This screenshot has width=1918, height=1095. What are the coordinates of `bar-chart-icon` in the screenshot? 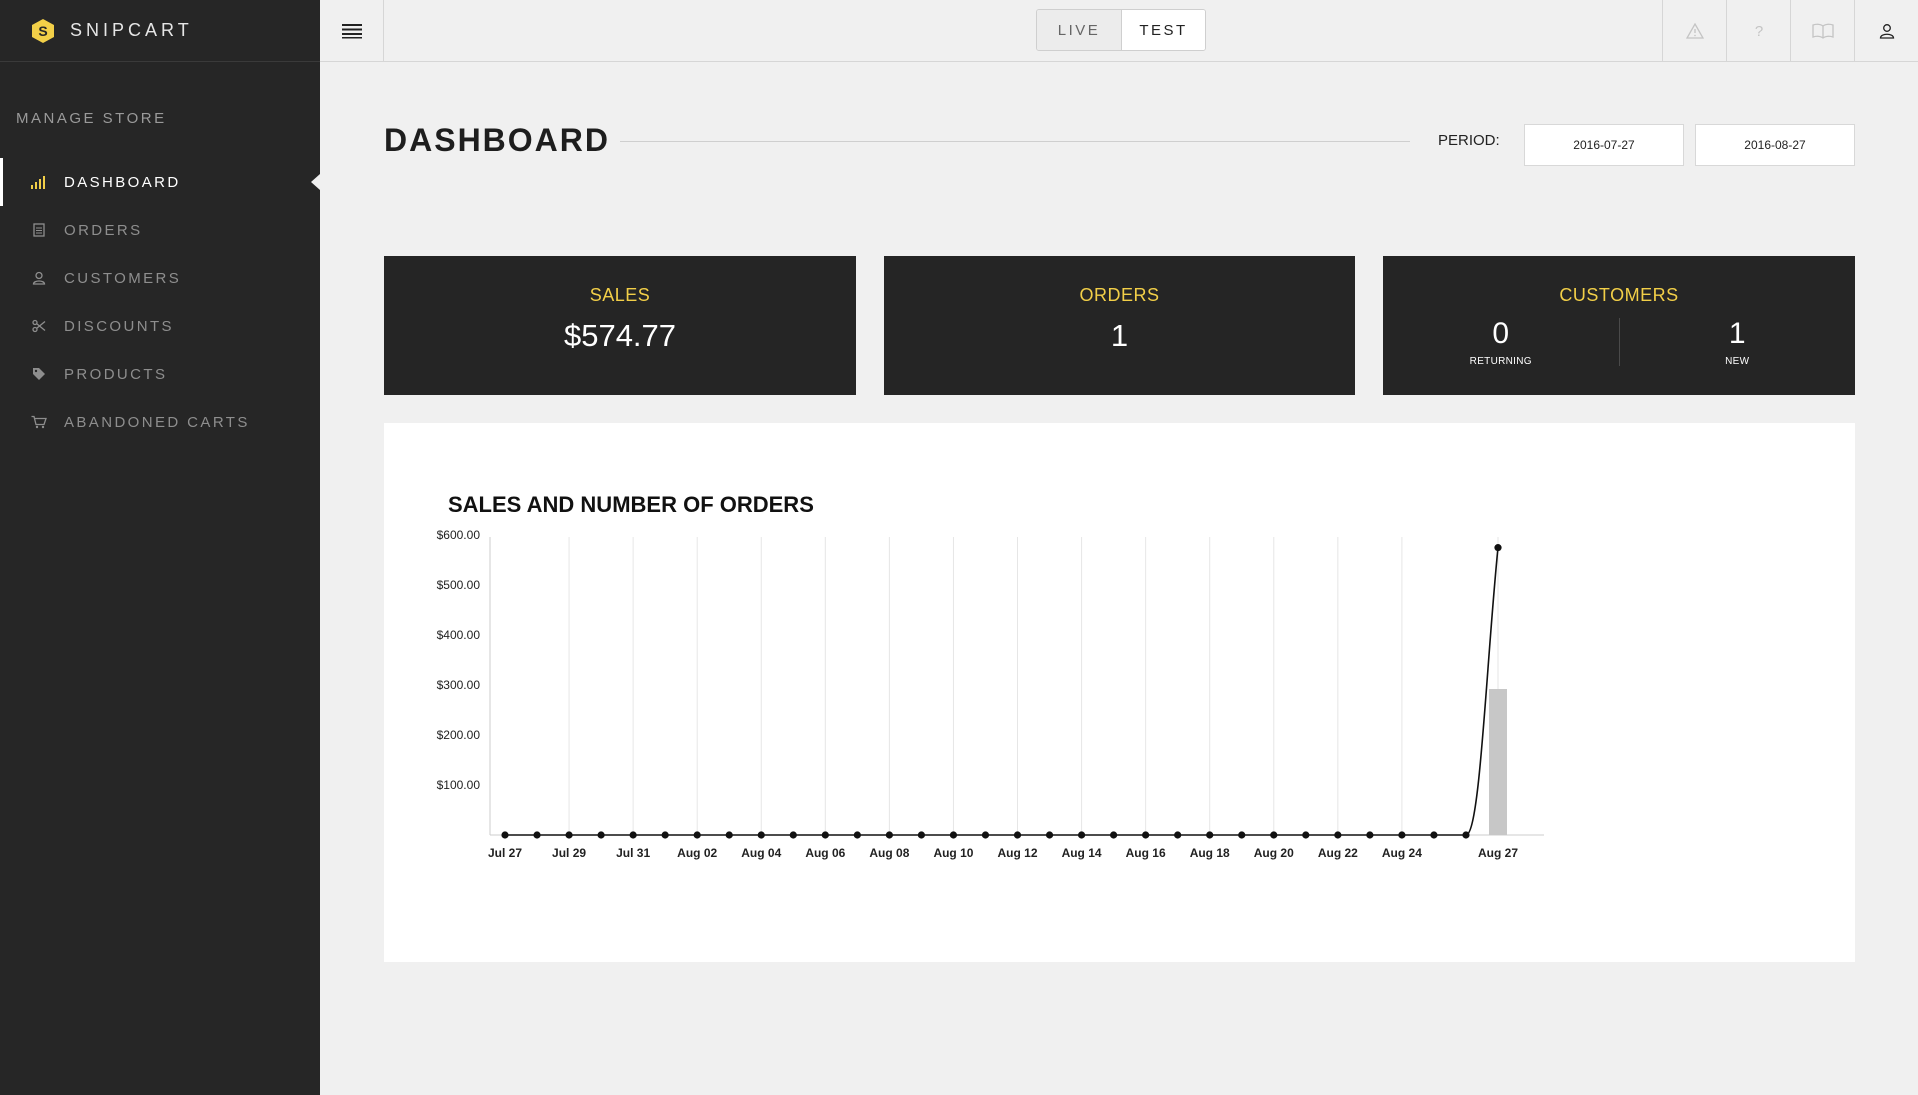 It's located at (39, 182).